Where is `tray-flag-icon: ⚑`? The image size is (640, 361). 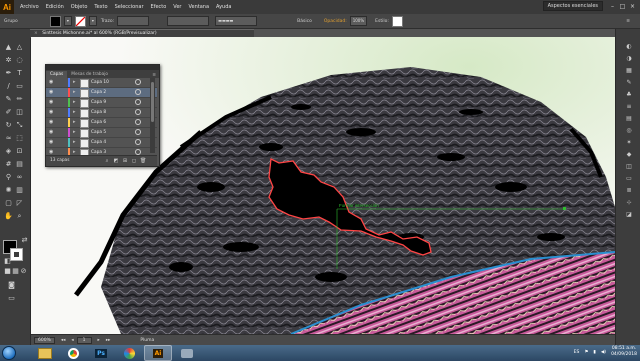
tray-flag-icon: ⚑ is located at coordinates (586, 352).